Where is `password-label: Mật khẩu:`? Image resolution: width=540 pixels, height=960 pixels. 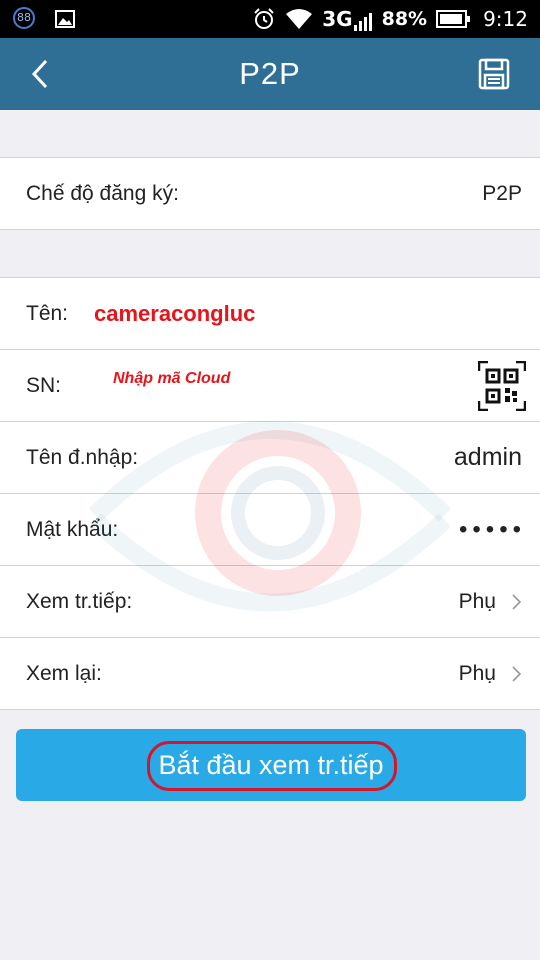 password-label: Mật khẩu: is located at coordinates (72, 529).